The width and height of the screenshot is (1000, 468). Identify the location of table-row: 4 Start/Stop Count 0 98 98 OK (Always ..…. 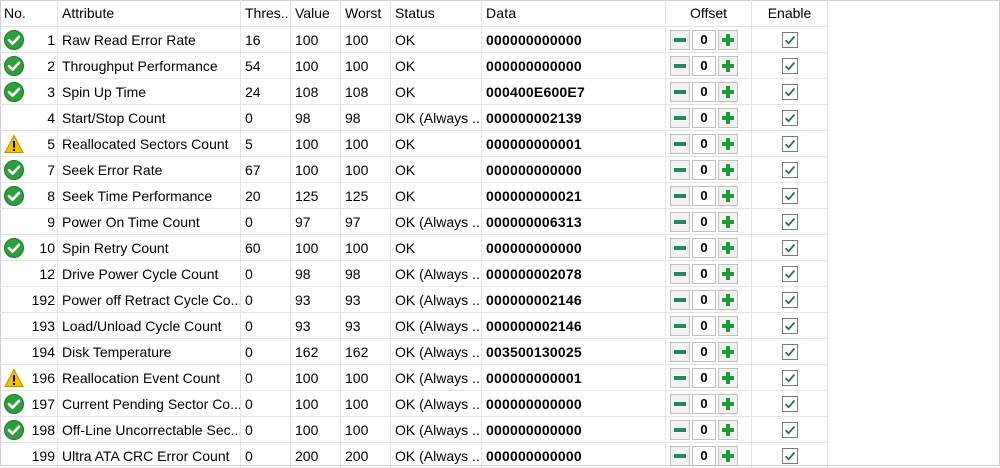
(414, 117).